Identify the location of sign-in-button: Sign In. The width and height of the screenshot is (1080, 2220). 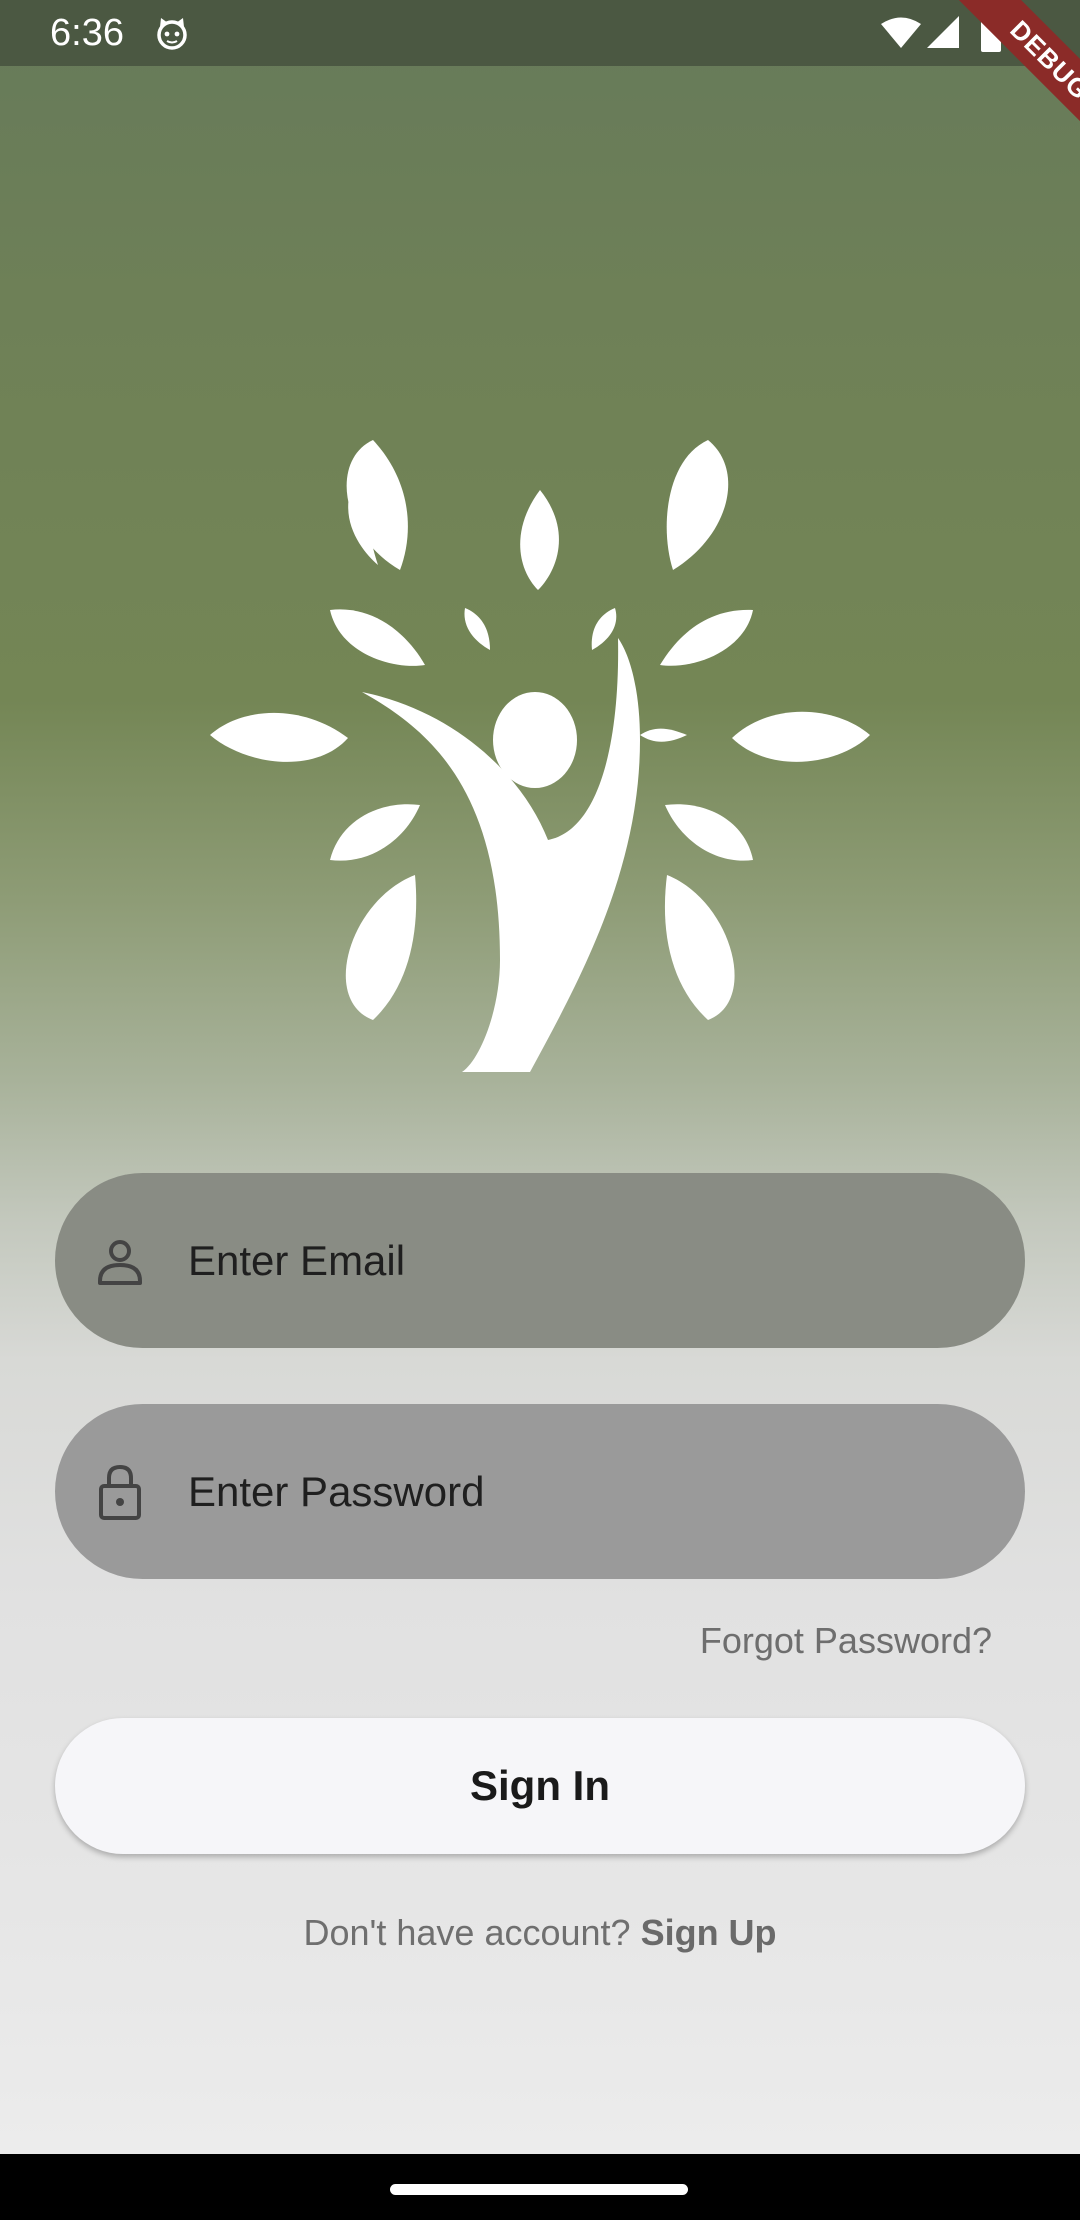
(540, 1786).